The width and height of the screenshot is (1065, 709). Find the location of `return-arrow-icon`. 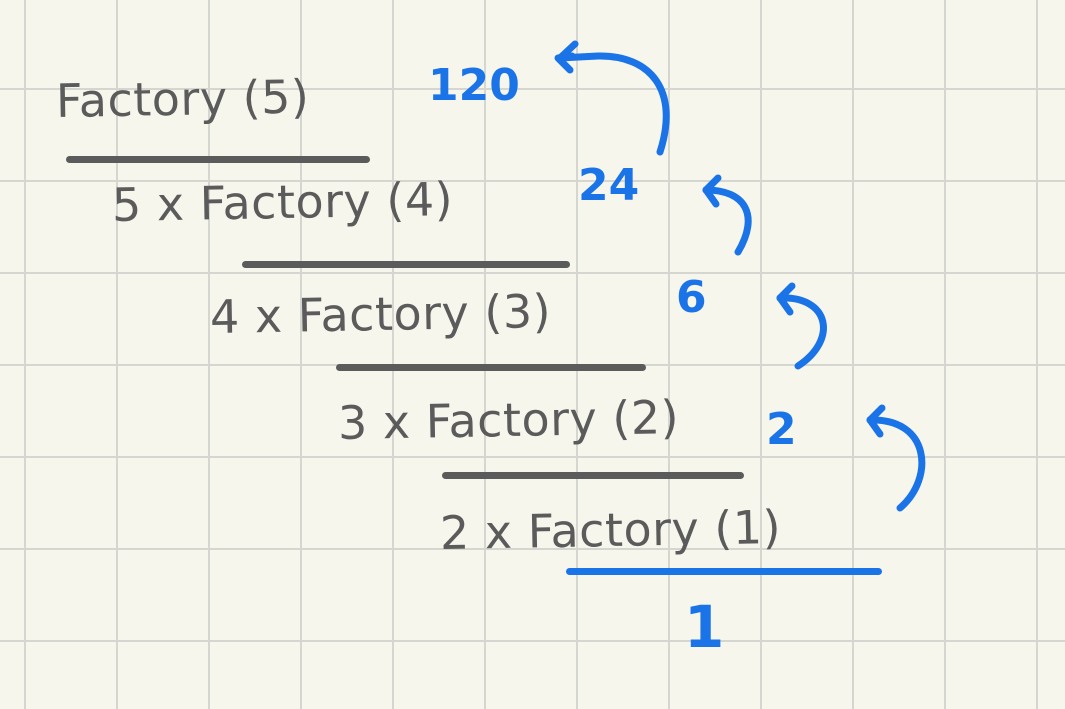

return-arrow-icon is located at coordinates (613, 104).